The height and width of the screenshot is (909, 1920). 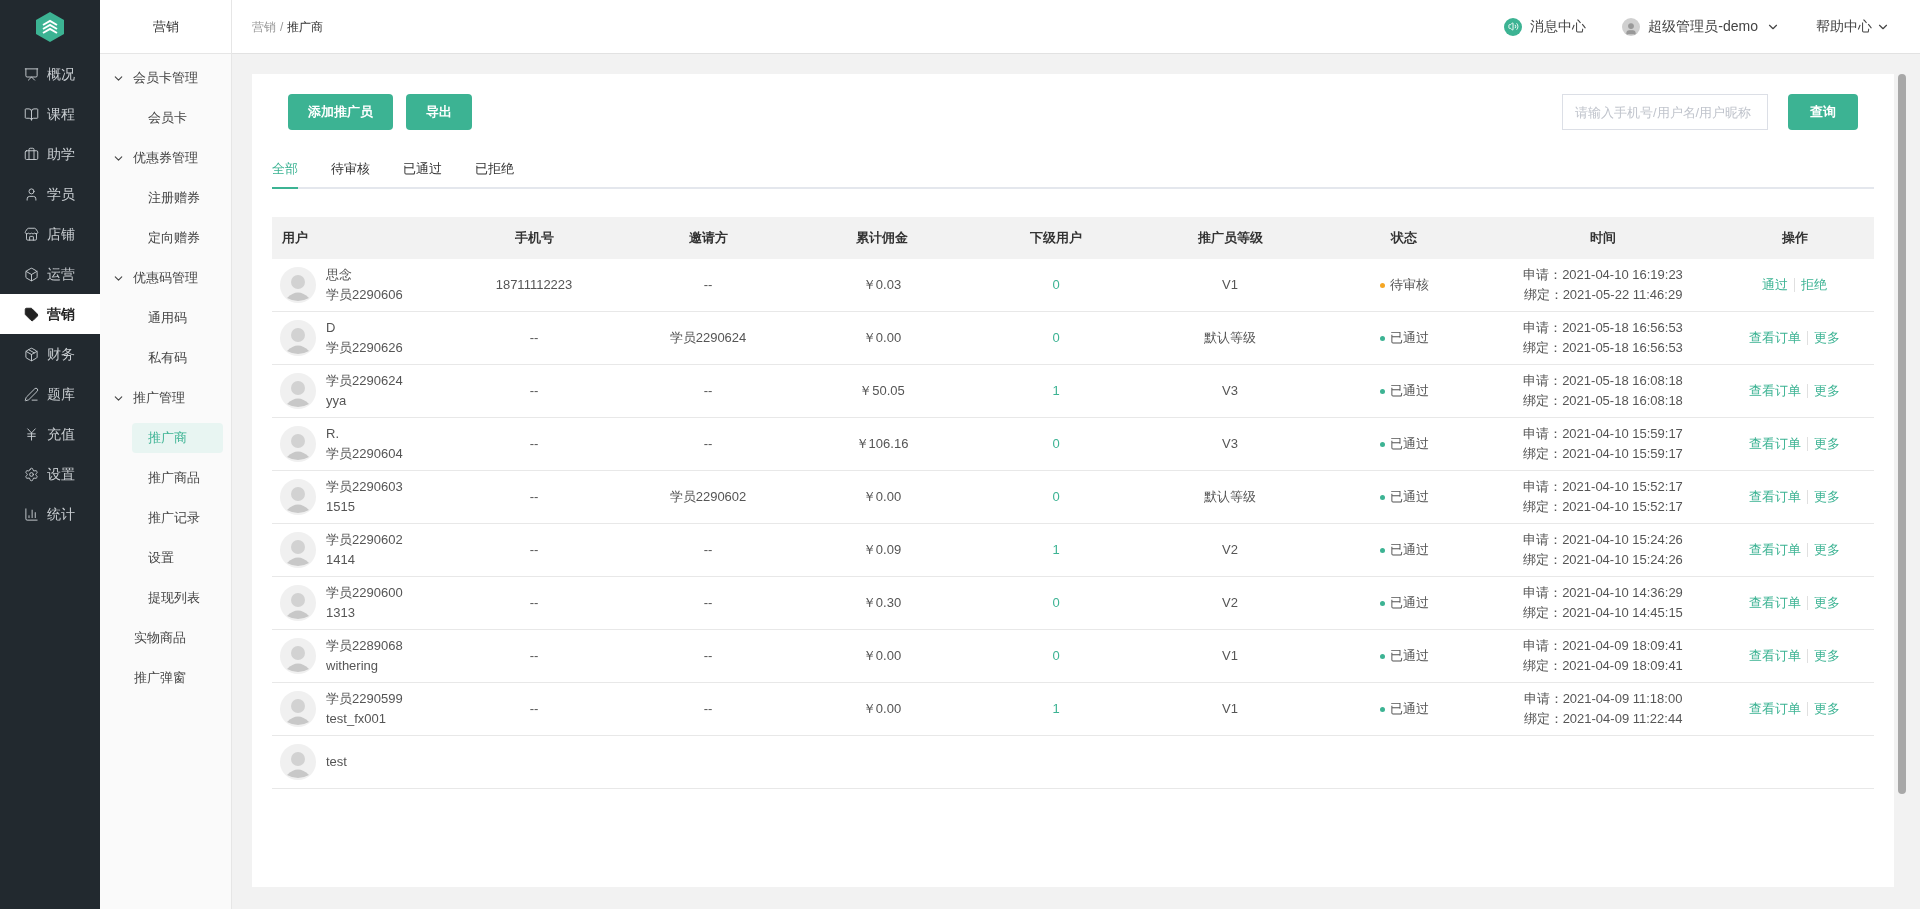 What do you see at coordinates (31, 394) in the screenshot?
I see `pencil-icon` at bounding box center [31, 394].